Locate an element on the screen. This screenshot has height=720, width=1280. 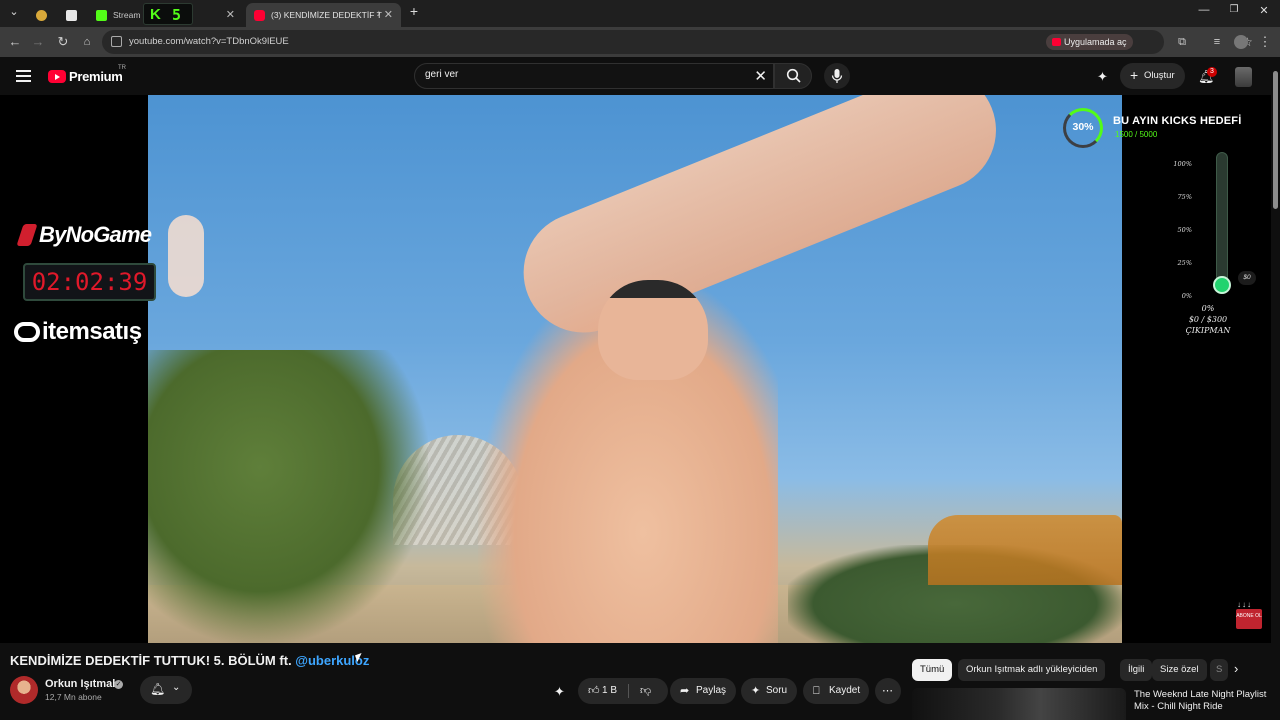
itemsatis-mark-icon is located at coordinates (27, 332).